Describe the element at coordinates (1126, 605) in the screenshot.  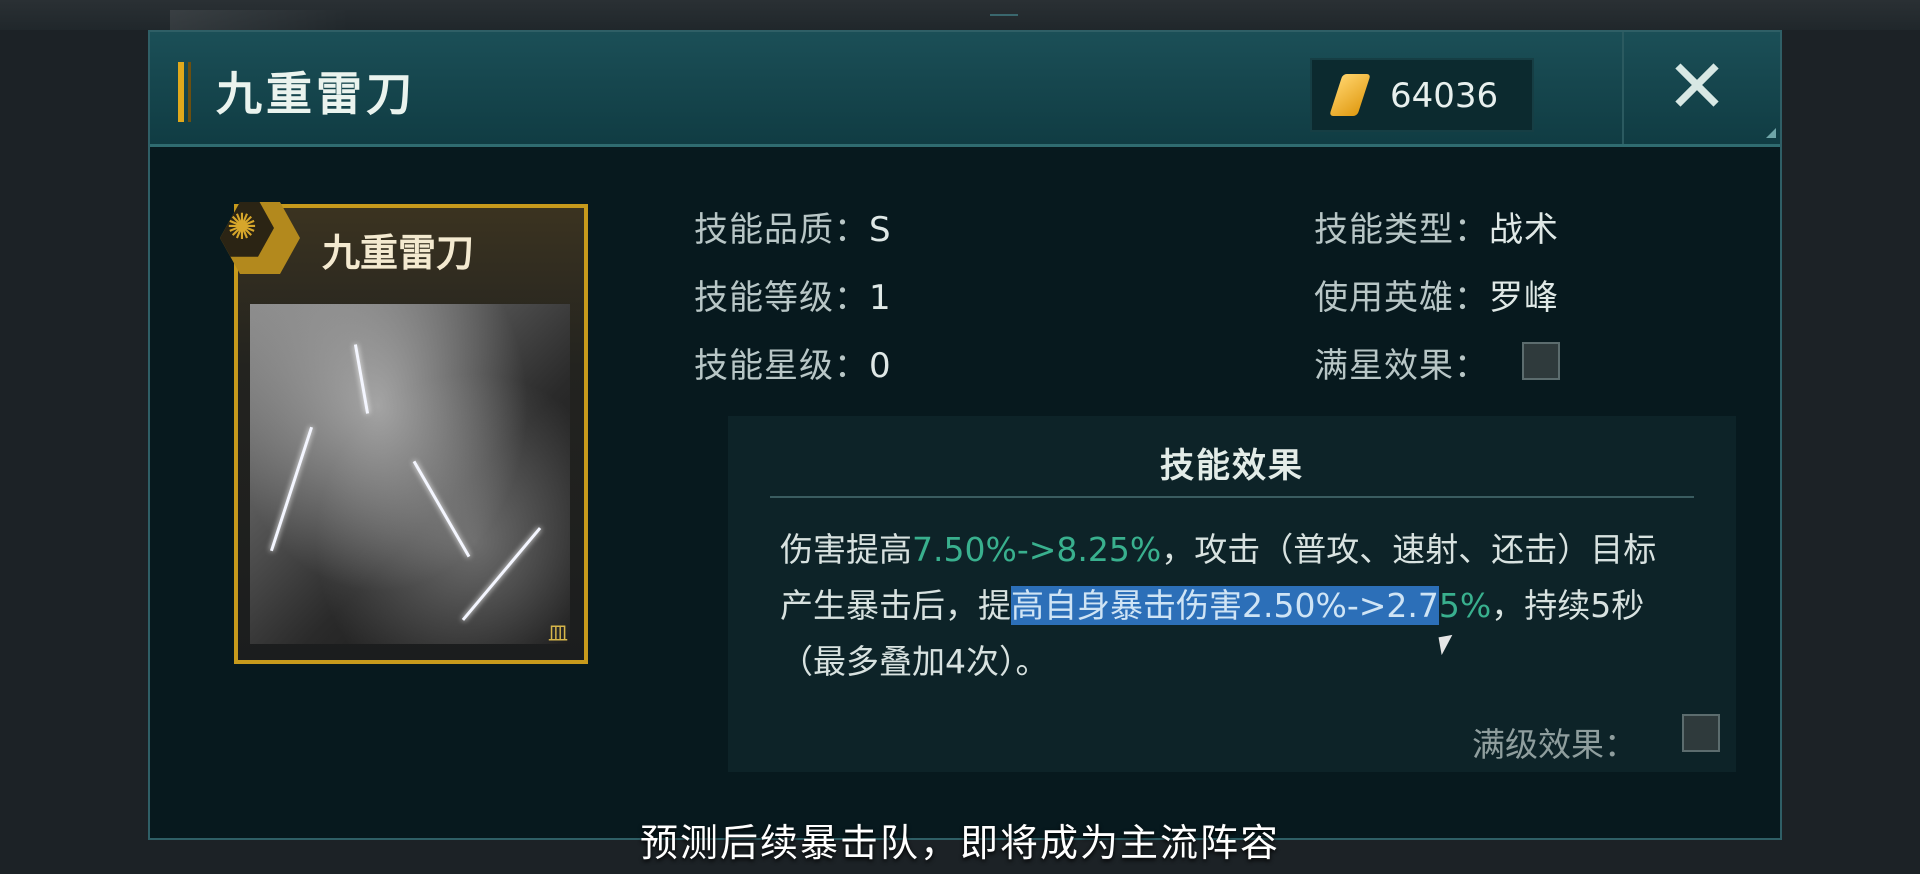
I see `effect-text-selected: 高自身暴击伤害` at that location.